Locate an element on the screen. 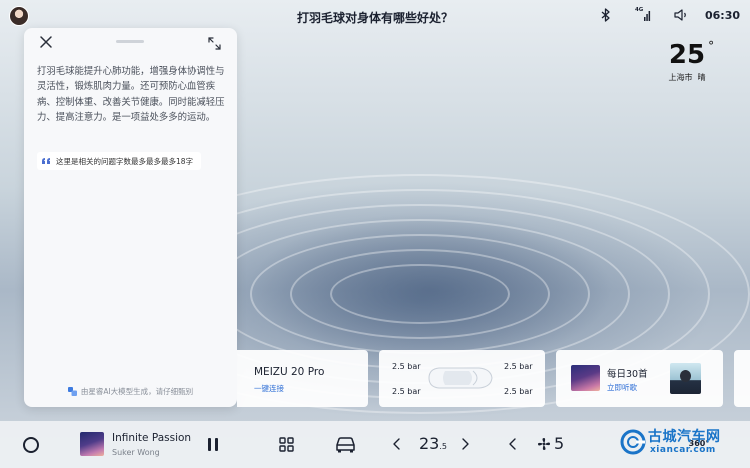 Image resolution: width=750 pixels, height=468 pixels. phone-connect-card: MEIZU 20 Pro 一键连接 is located at coordinates (302, 378).